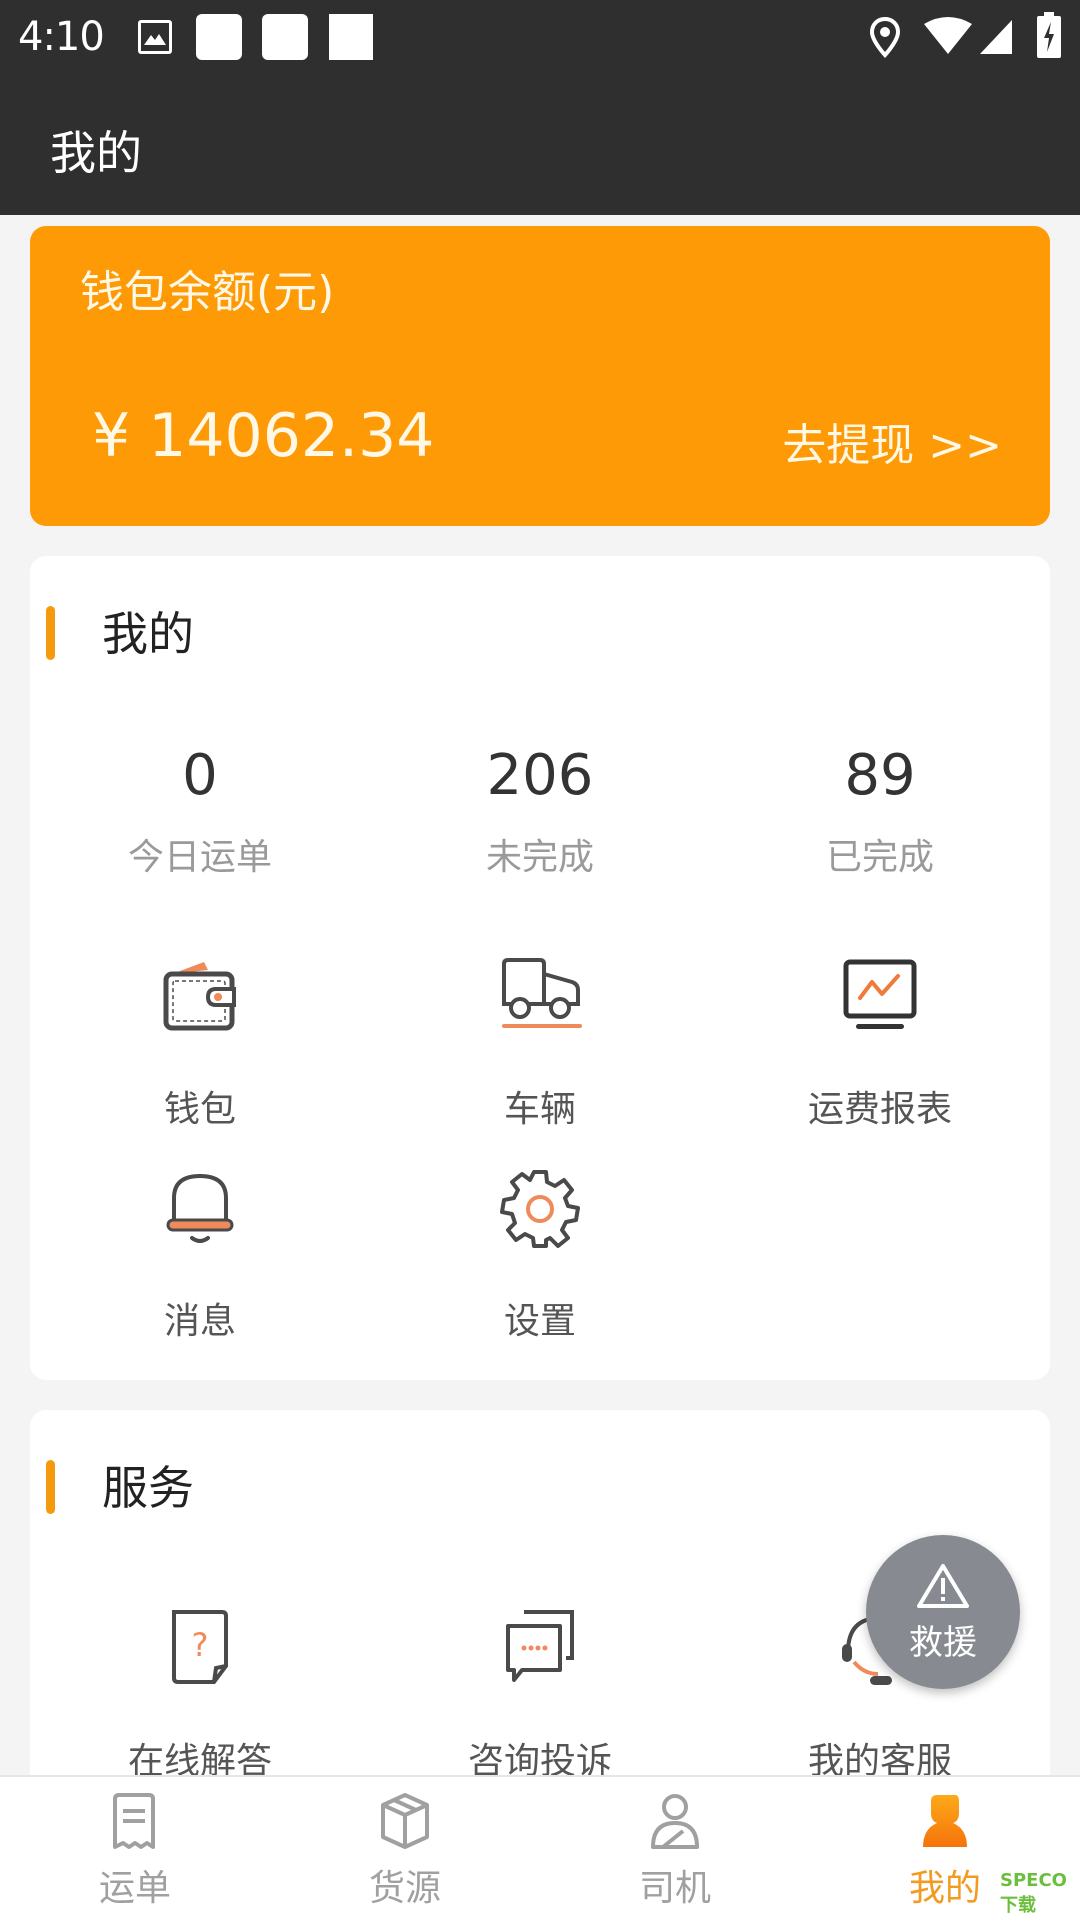 The height and width of the screenshot is (1920, 1080). Describe the element at coordinates (539, 1109) in the screenshot. I see `grid-label: 车辆` at that location.